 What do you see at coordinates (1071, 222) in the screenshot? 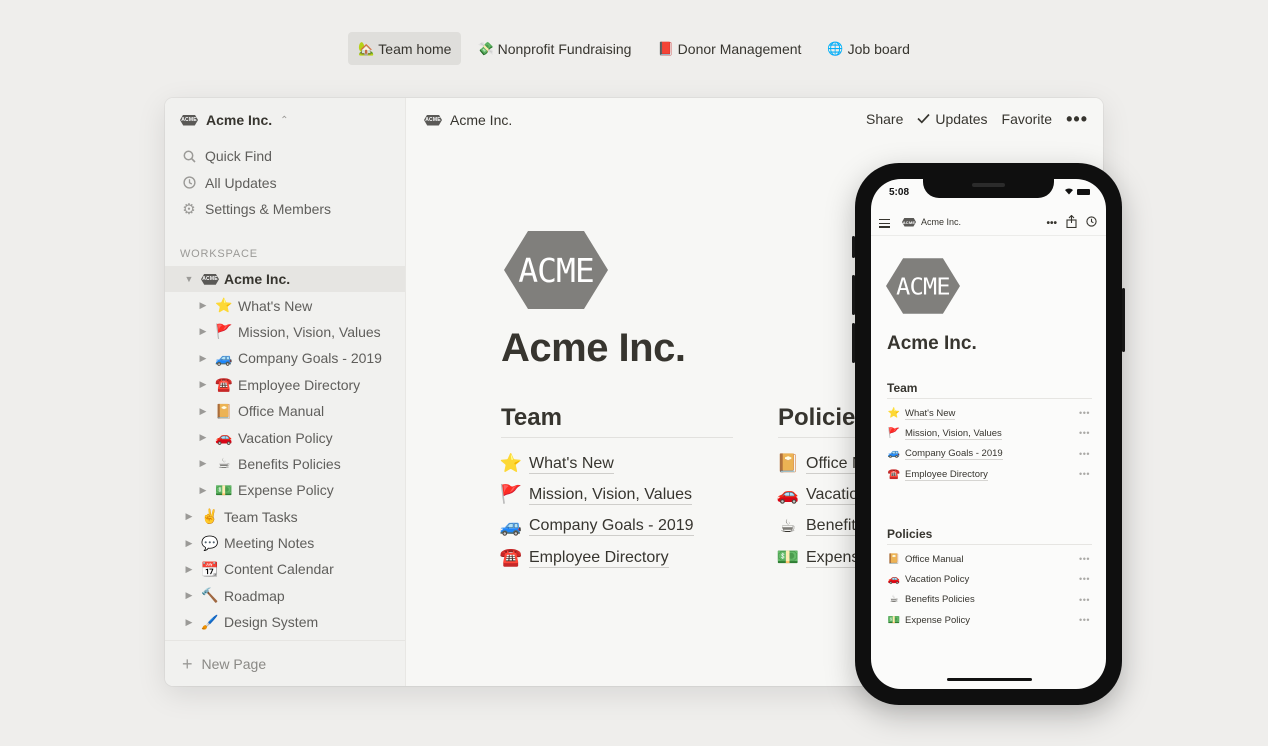
I see `share-icon` at bounding box center [1071, 222].